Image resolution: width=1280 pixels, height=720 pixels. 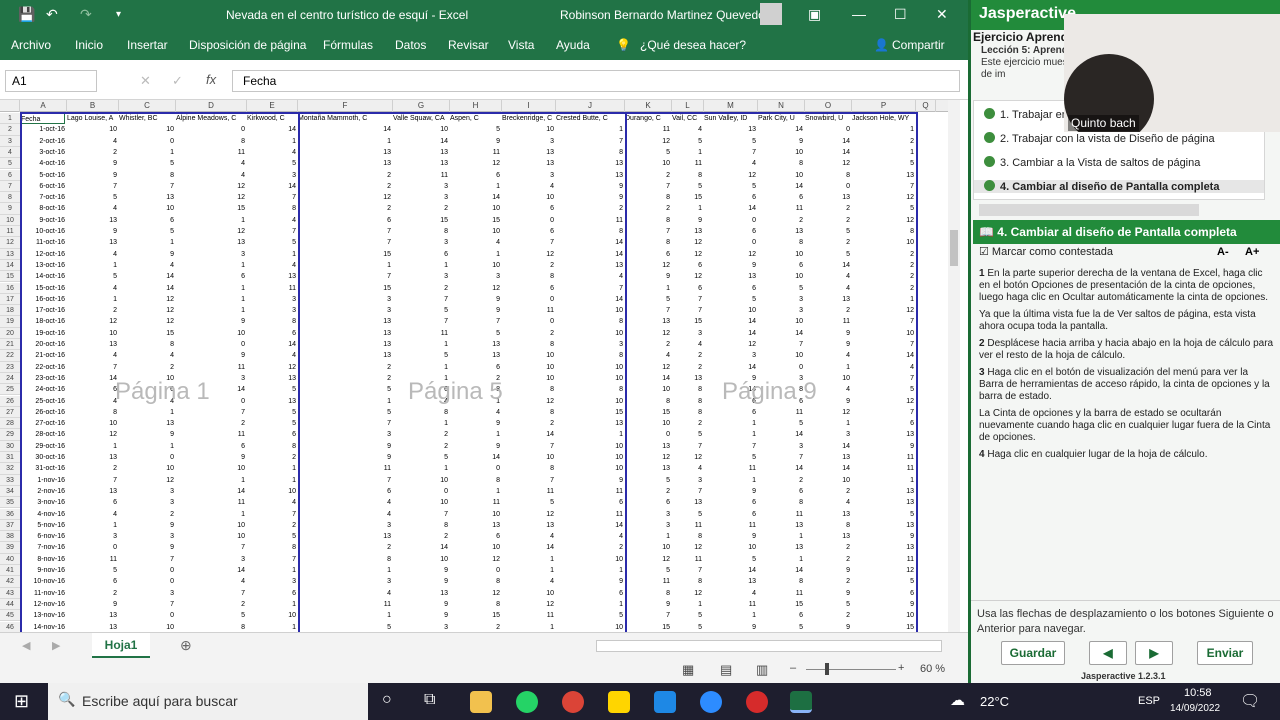 I want to click on data-cell: 15, so click(x=780, y=604).